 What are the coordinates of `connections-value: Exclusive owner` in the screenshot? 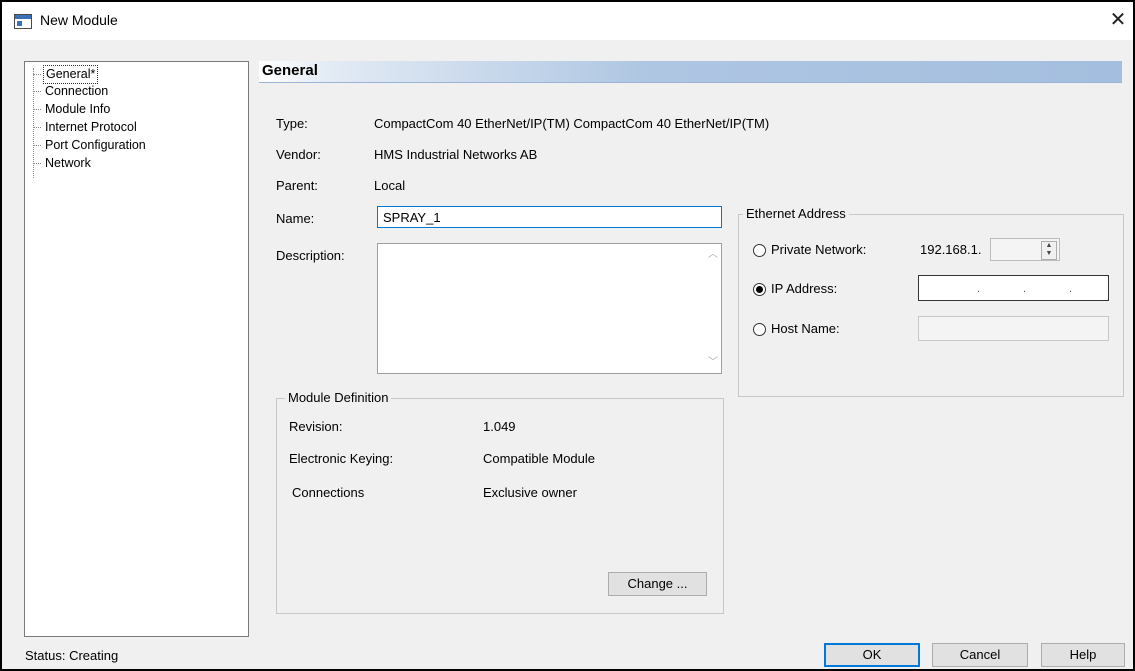 It's located at (530, 492).